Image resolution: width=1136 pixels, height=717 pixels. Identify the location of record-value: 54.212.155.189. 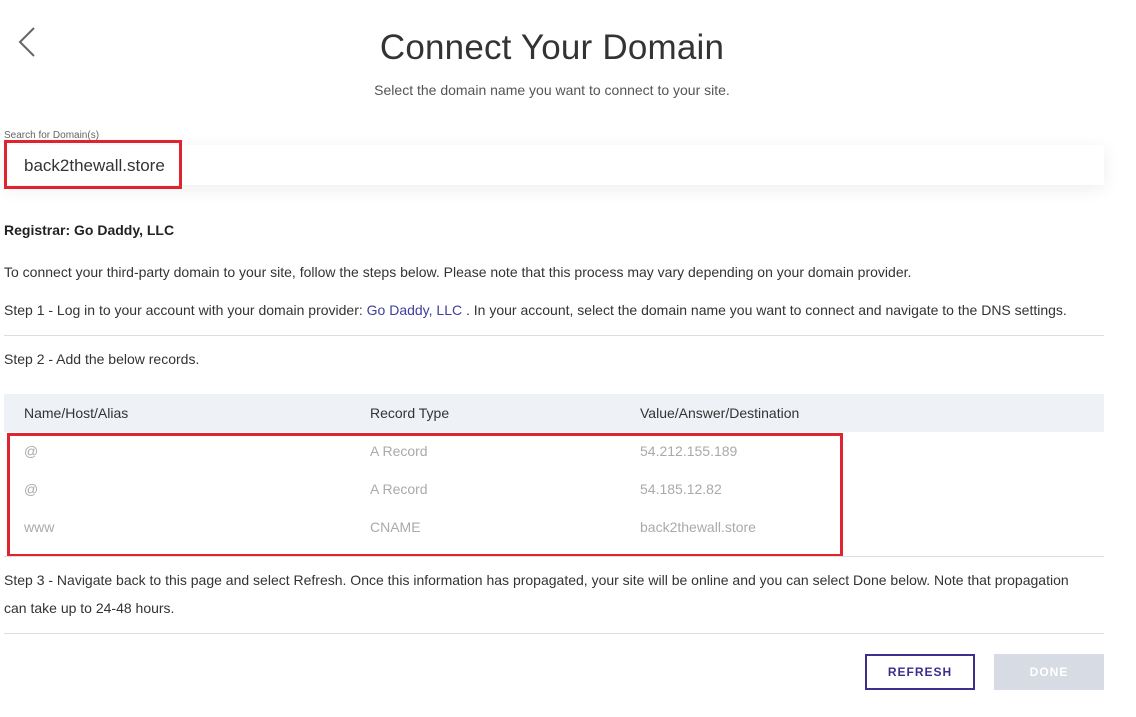
(689, 451).